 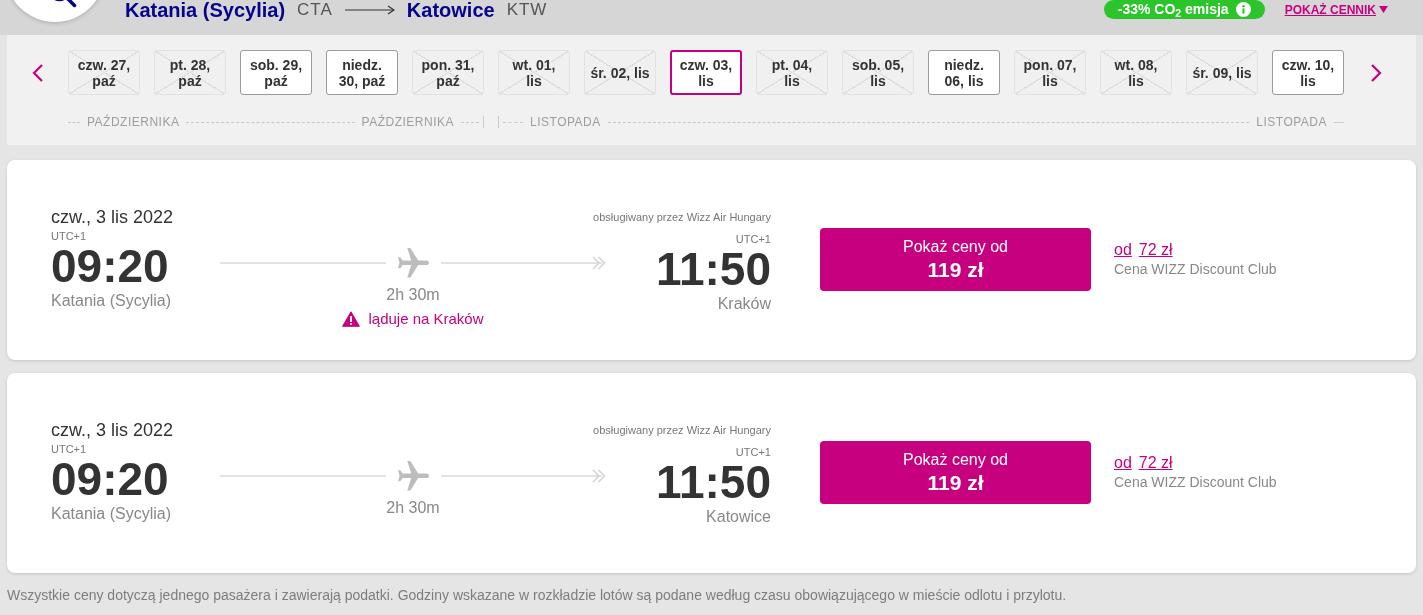 I want to click on arrival-city: Katowice, so click(x=738, y=517).